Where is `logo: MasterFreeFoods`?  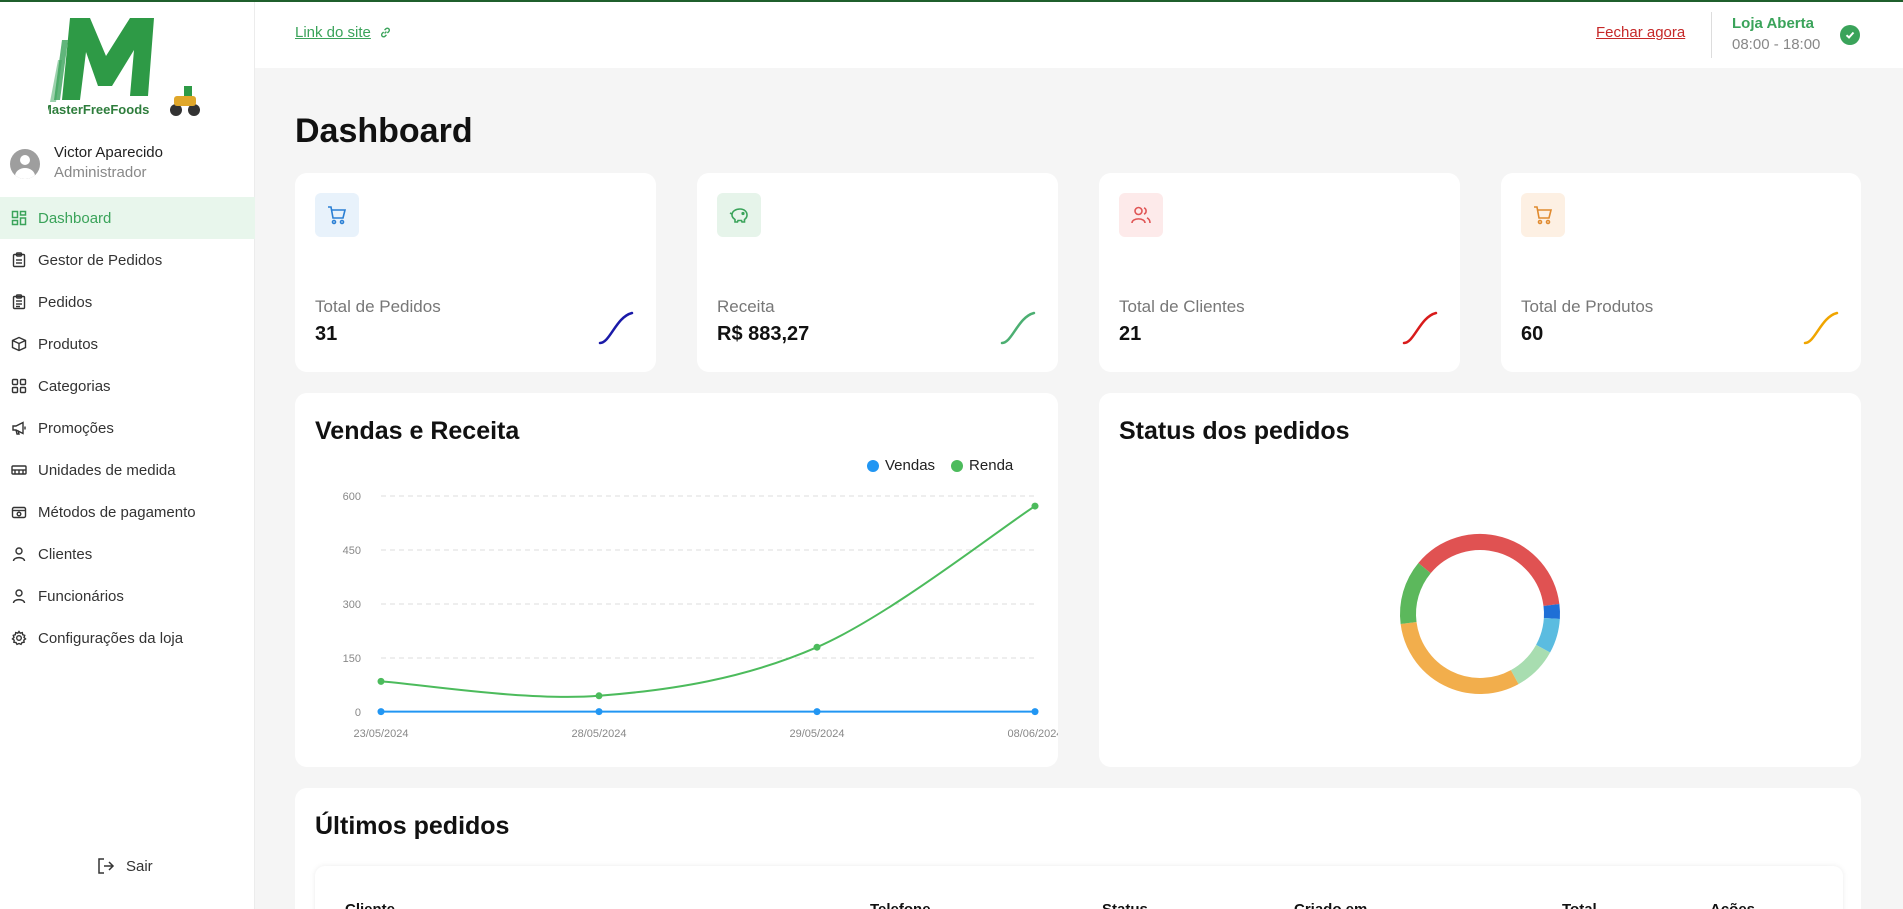 logo: MasterFreeFoods is located at coordinates (124, 65).